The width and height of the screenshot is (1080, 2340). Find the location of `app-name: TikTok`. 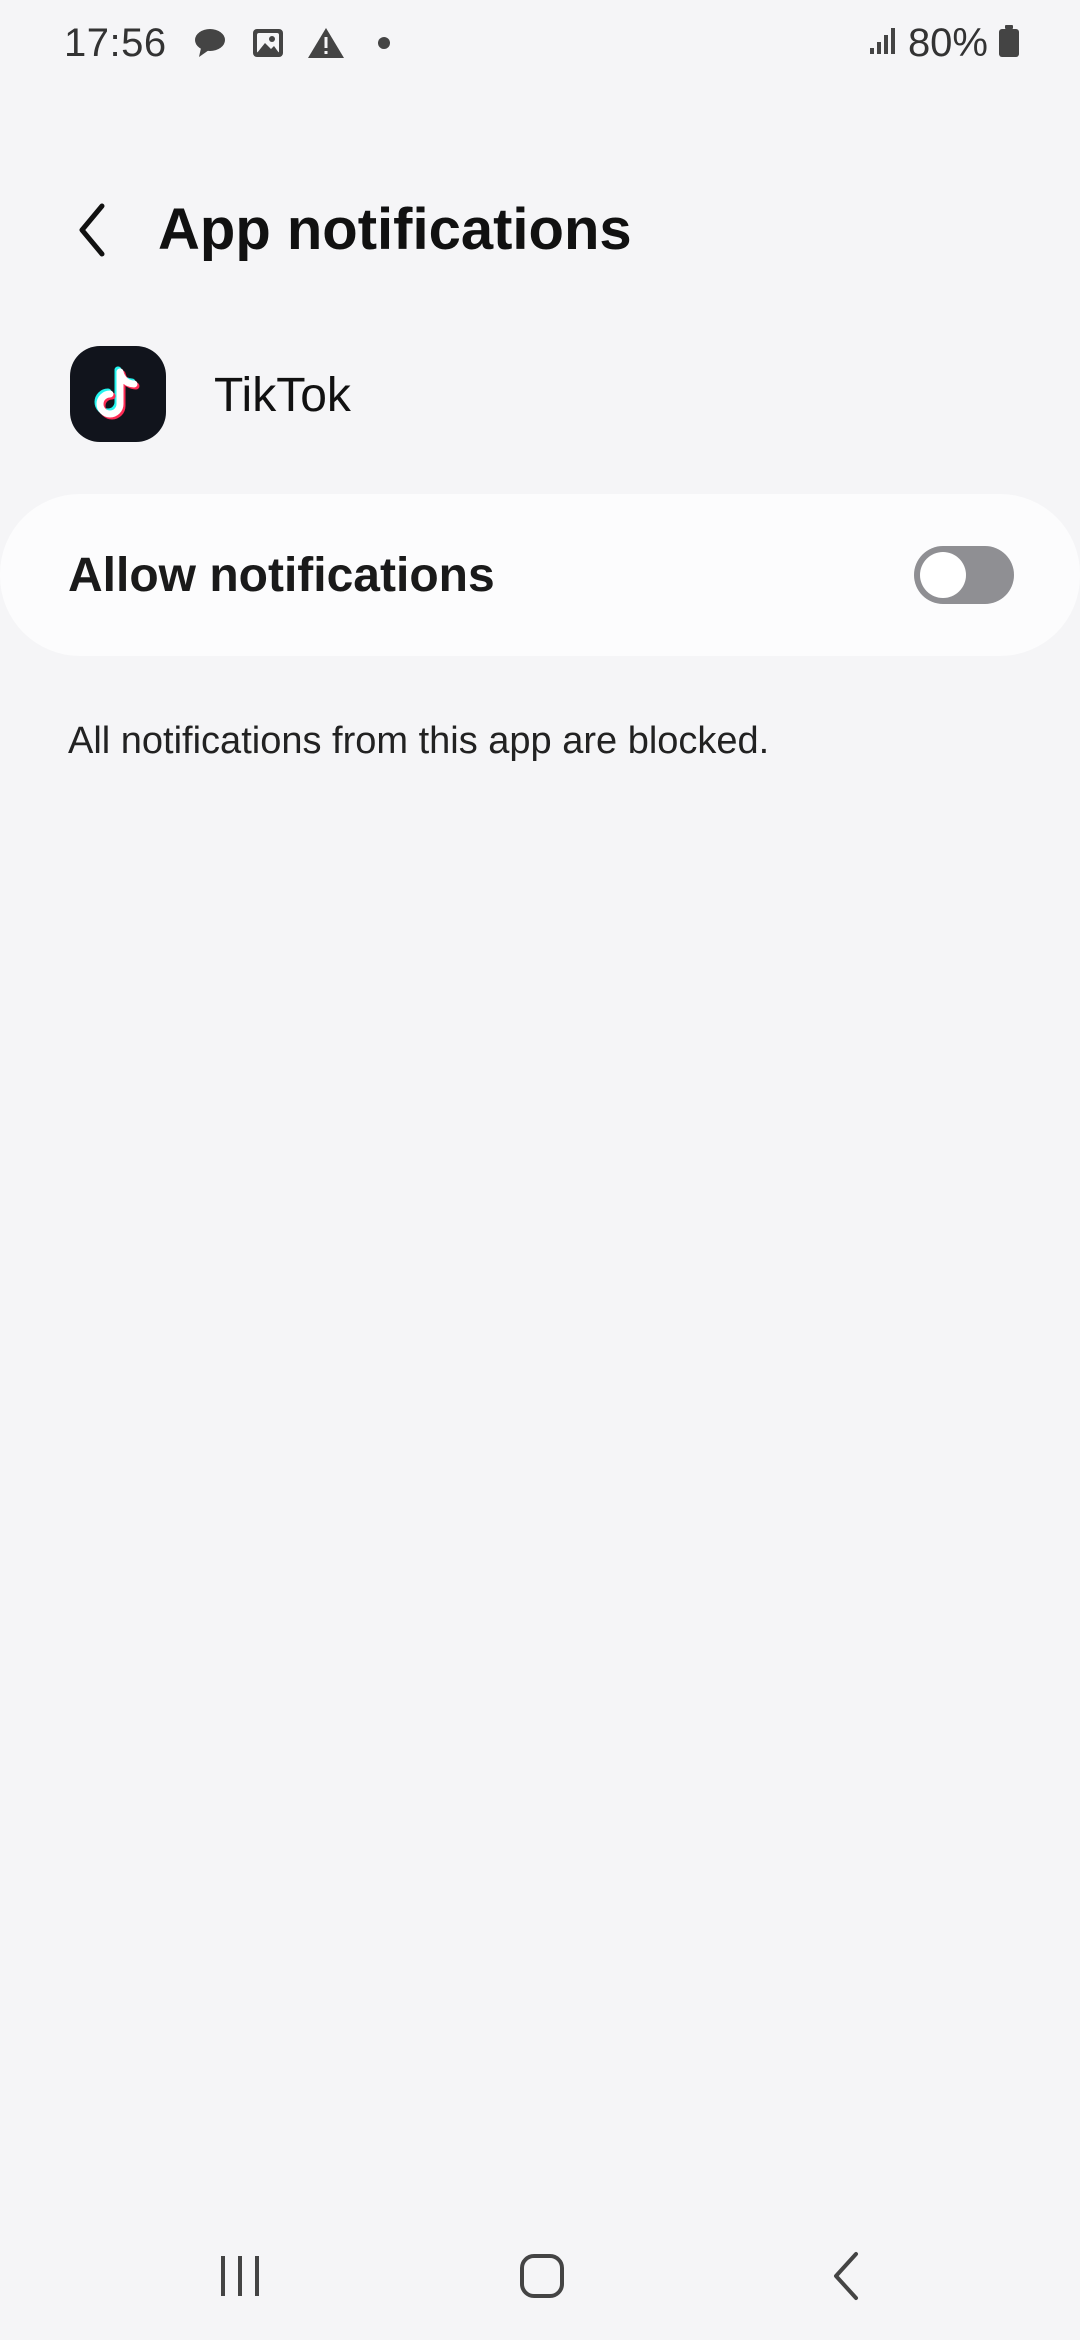

app-name: TikTok is located at coordinates (282, 395).